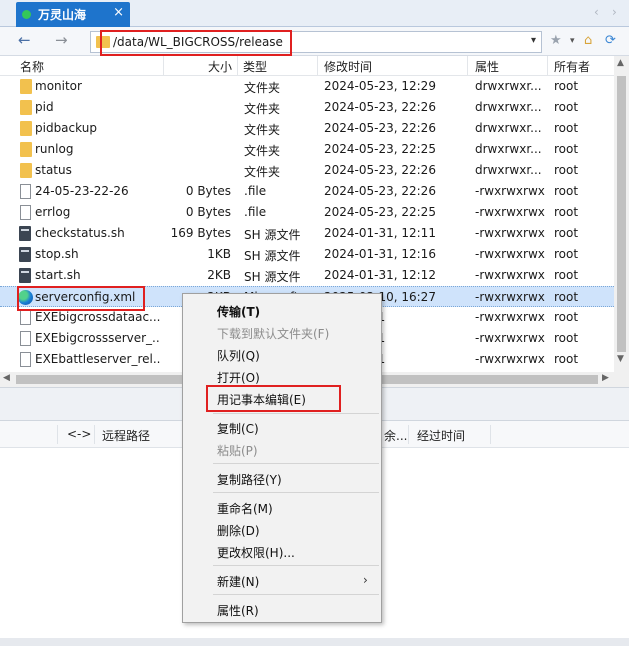  I want to click on column-owner: 所有者, so click(572, 66).